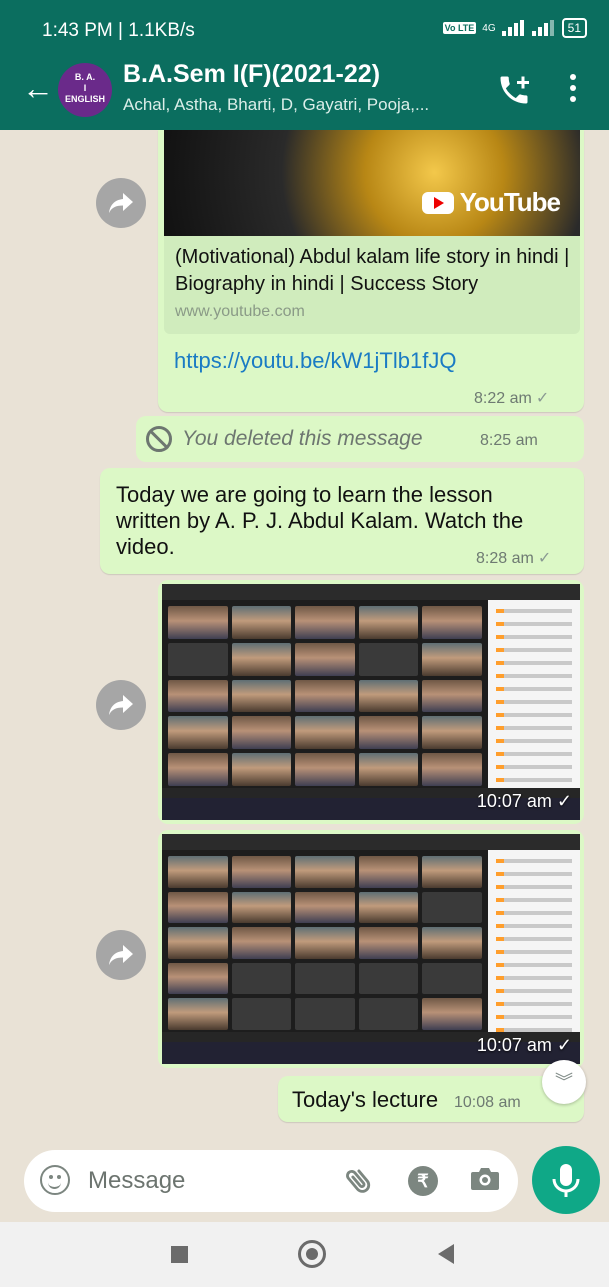  What do you see at coordinates (240, 311) in the screenshot?
I see `link-preview-domain: www.youtube.com` at bounding box center [240, 311].